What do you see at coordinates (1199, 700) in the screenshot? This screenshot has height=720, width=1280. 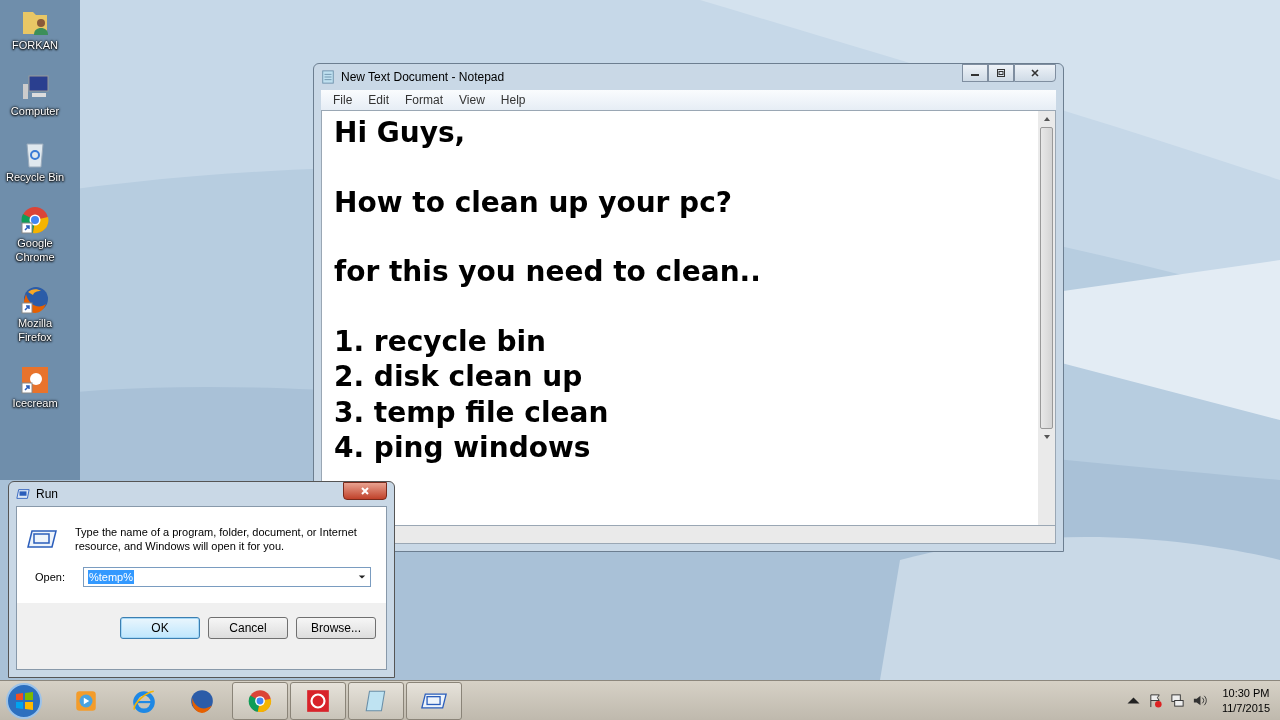 I see `volume-icon` at bounding box center [1199, 700].